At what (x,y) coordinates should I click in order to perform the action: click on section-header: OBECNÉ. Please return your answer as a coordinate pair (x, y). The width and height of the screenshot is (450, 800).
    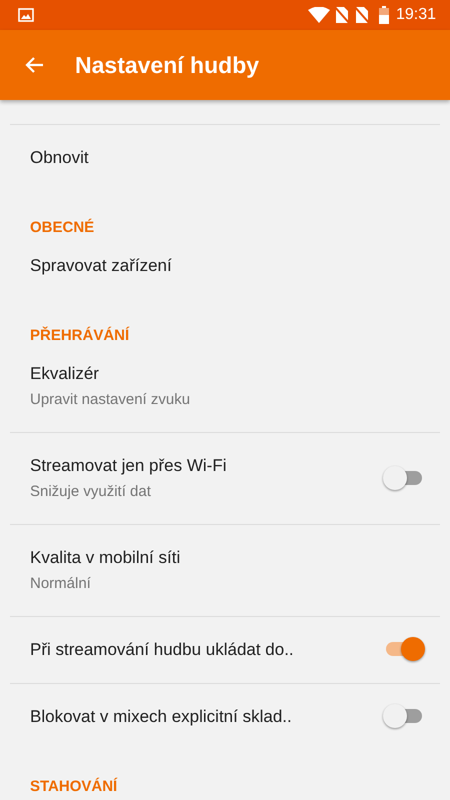
    Looking at the image, I should click on (62, 227).